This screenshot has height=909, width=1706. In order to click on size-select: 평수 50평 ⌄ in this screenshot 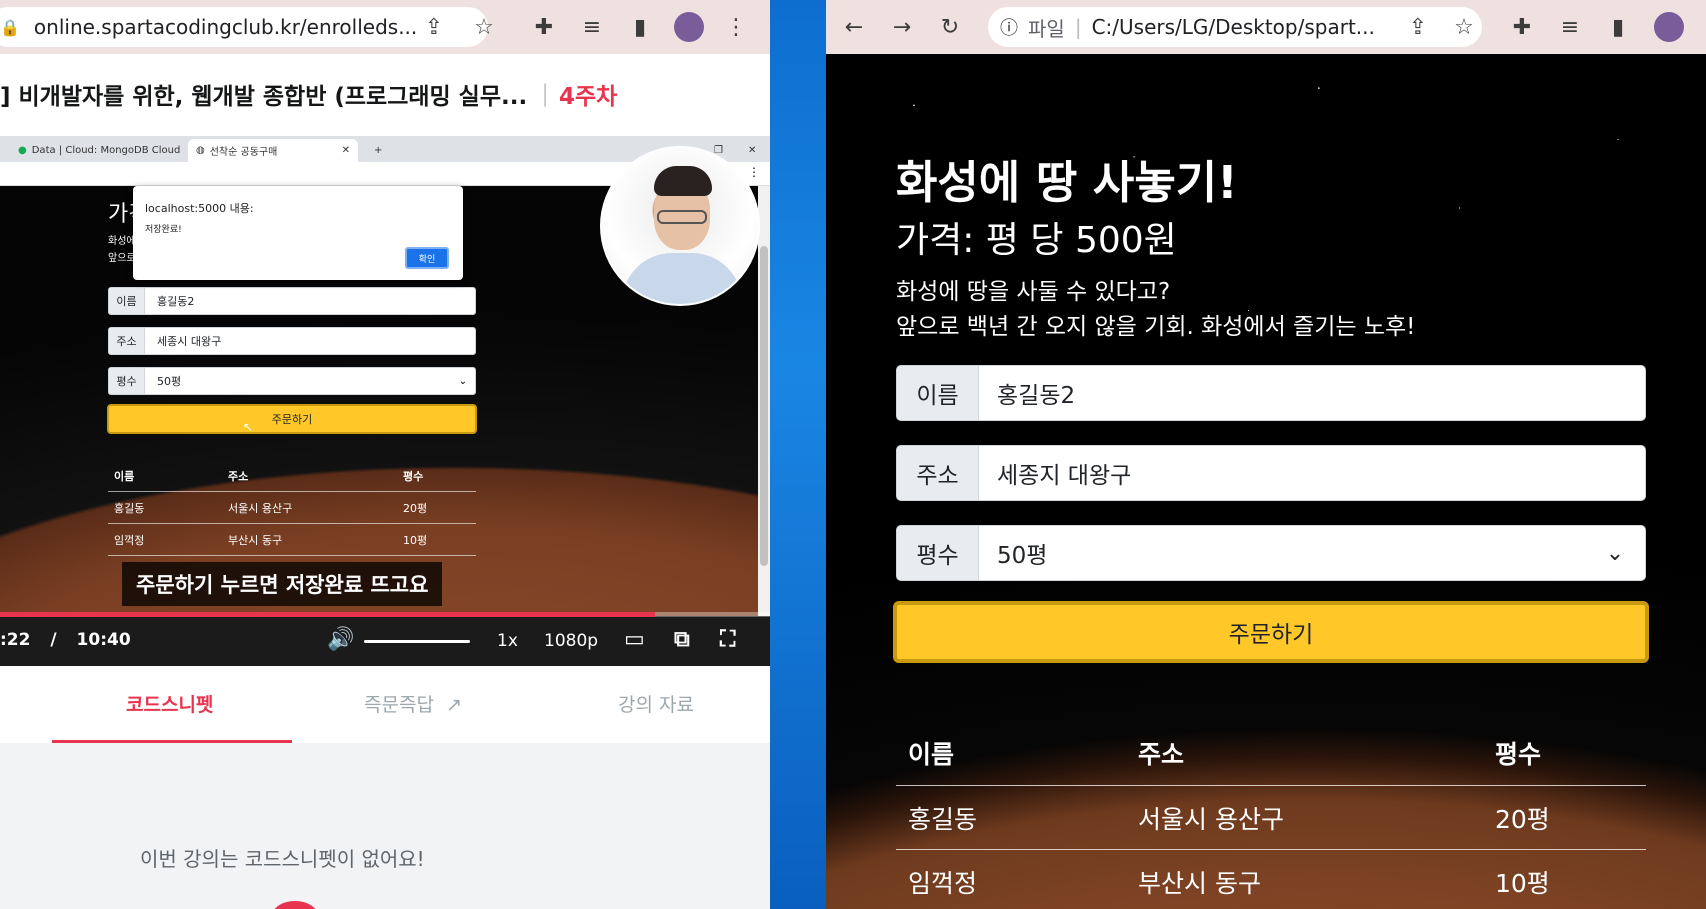, I will do `click(1271, 553)`.